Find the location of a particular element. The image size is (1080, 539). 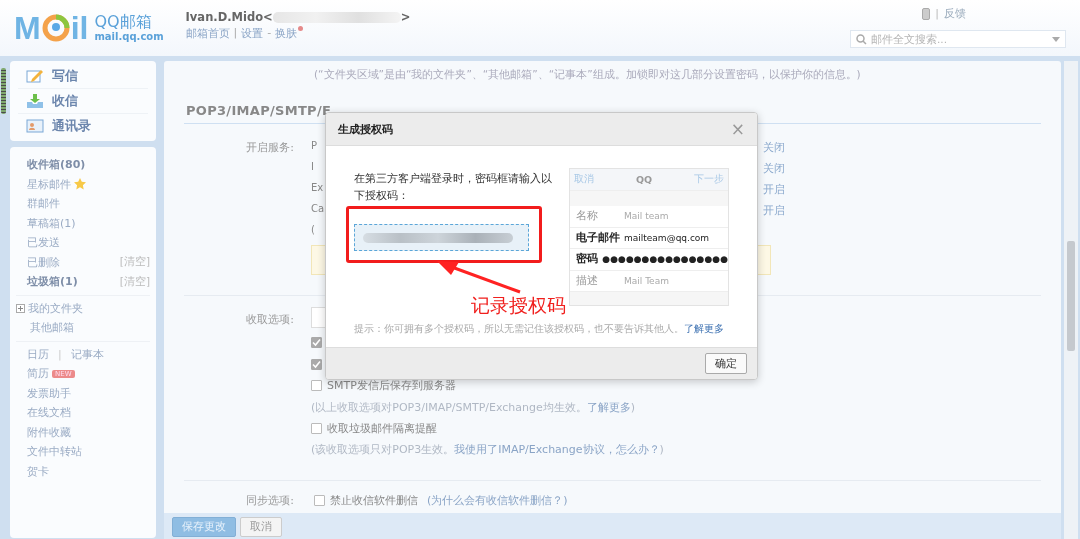

folder-link: 我的文件夹 is located at coordinates (55, 308).